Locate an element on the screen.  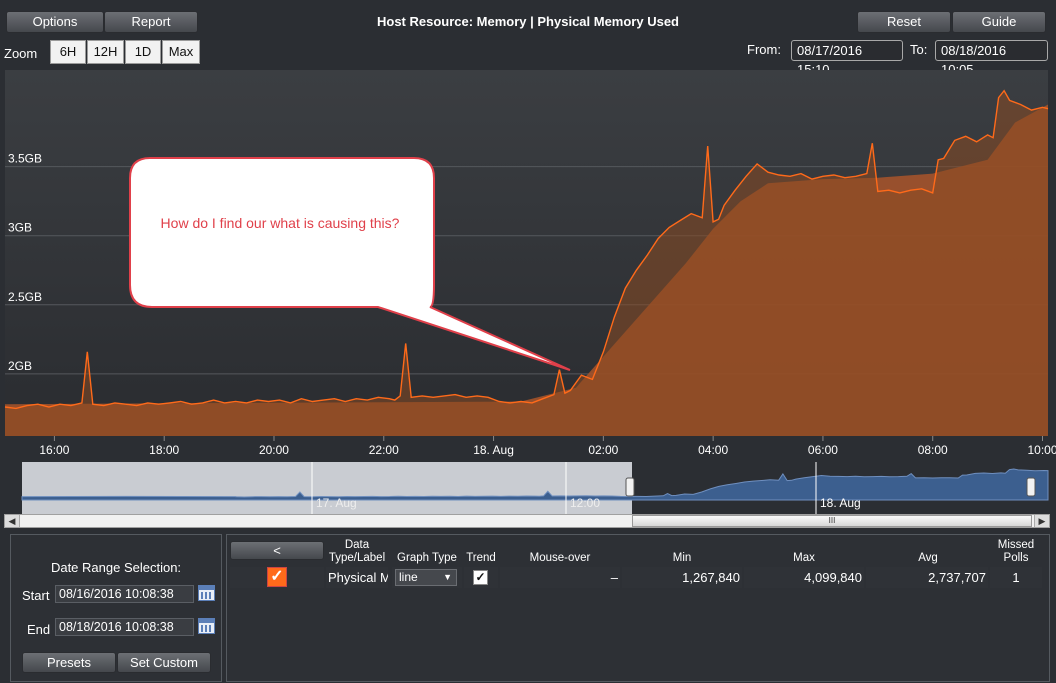
report-button: Report is located at coordinates (151, 22).